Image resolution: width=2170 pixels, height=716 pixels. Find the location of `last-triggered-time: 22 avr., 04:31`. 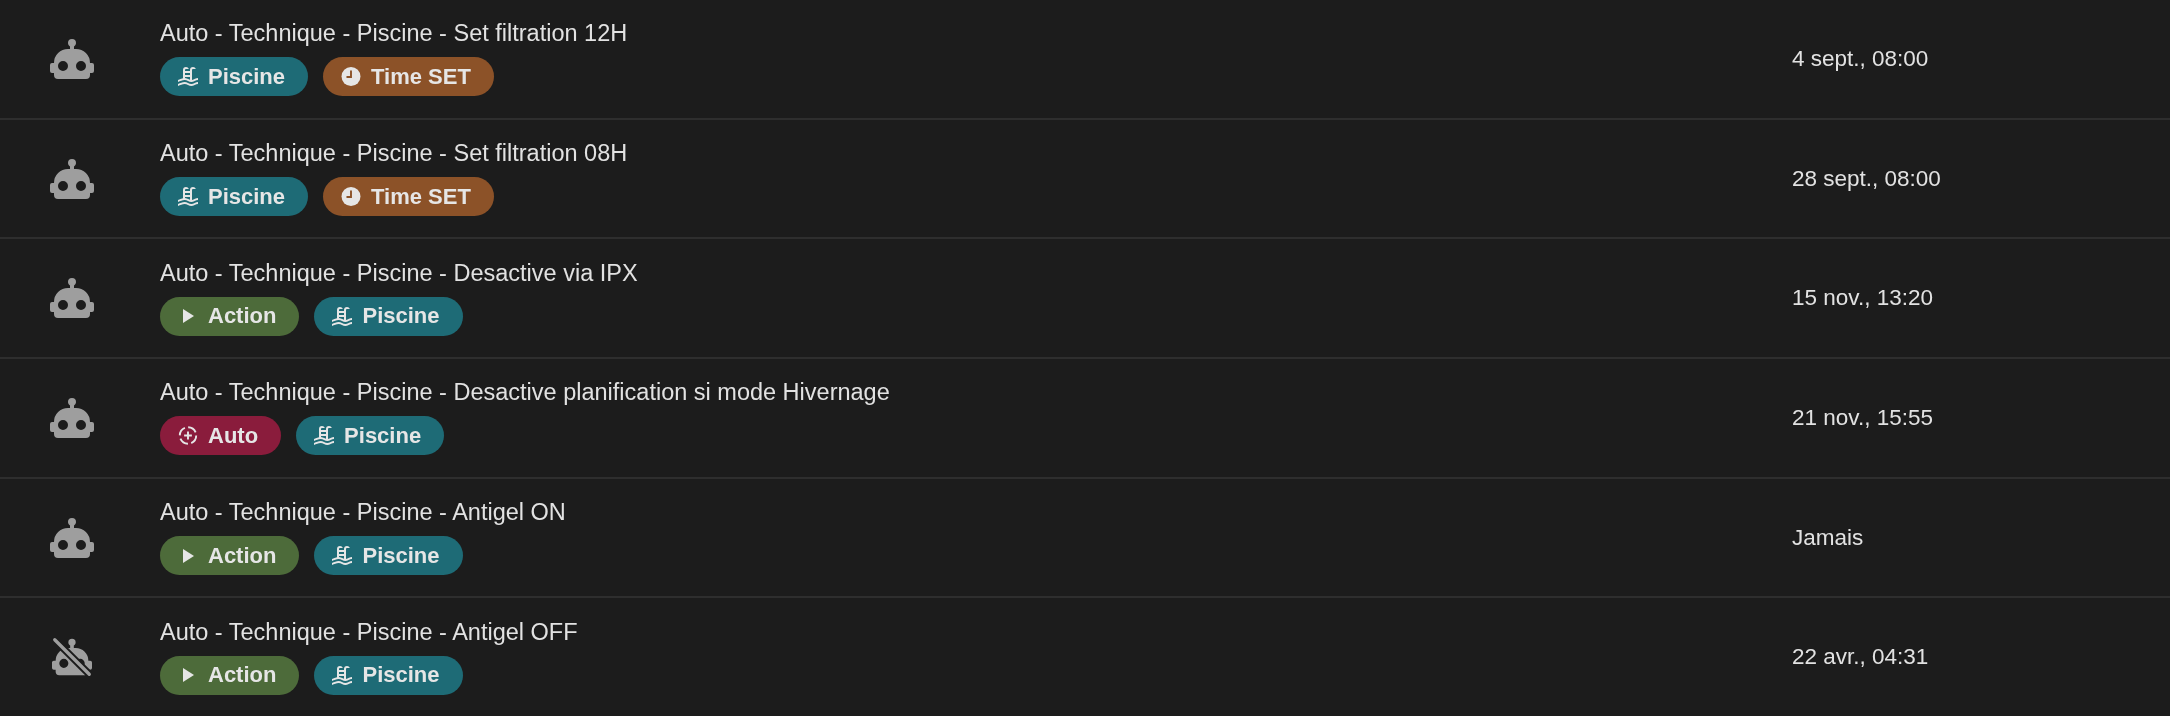

last-triggered-time: 22 avr., 04:31 is located at coordinates (1860, 657).